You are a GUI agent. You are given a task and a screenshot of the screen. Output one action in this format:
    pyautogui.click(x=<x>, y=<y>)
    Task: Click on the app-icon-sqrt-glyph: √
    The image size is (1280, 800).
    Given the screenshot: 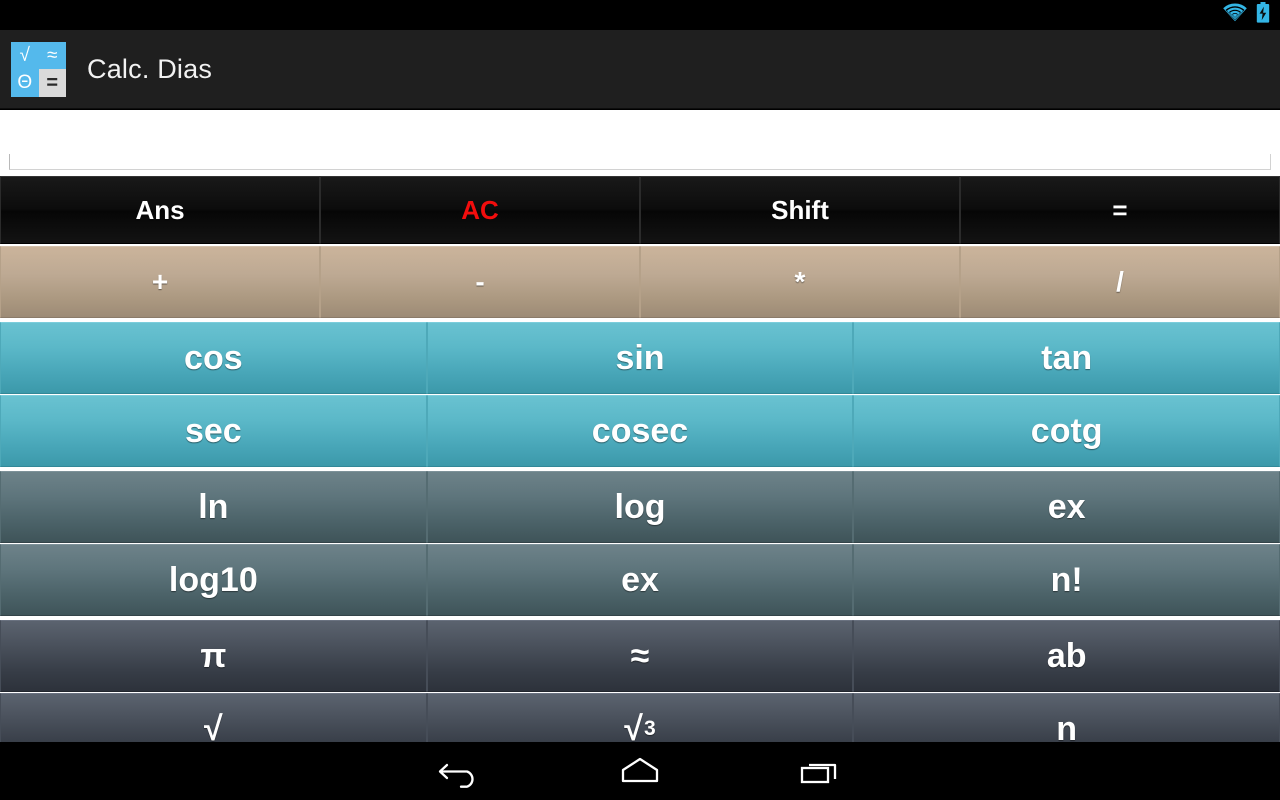 What is the action you would take?
    pyautogui.click(x=24, y=55)
    